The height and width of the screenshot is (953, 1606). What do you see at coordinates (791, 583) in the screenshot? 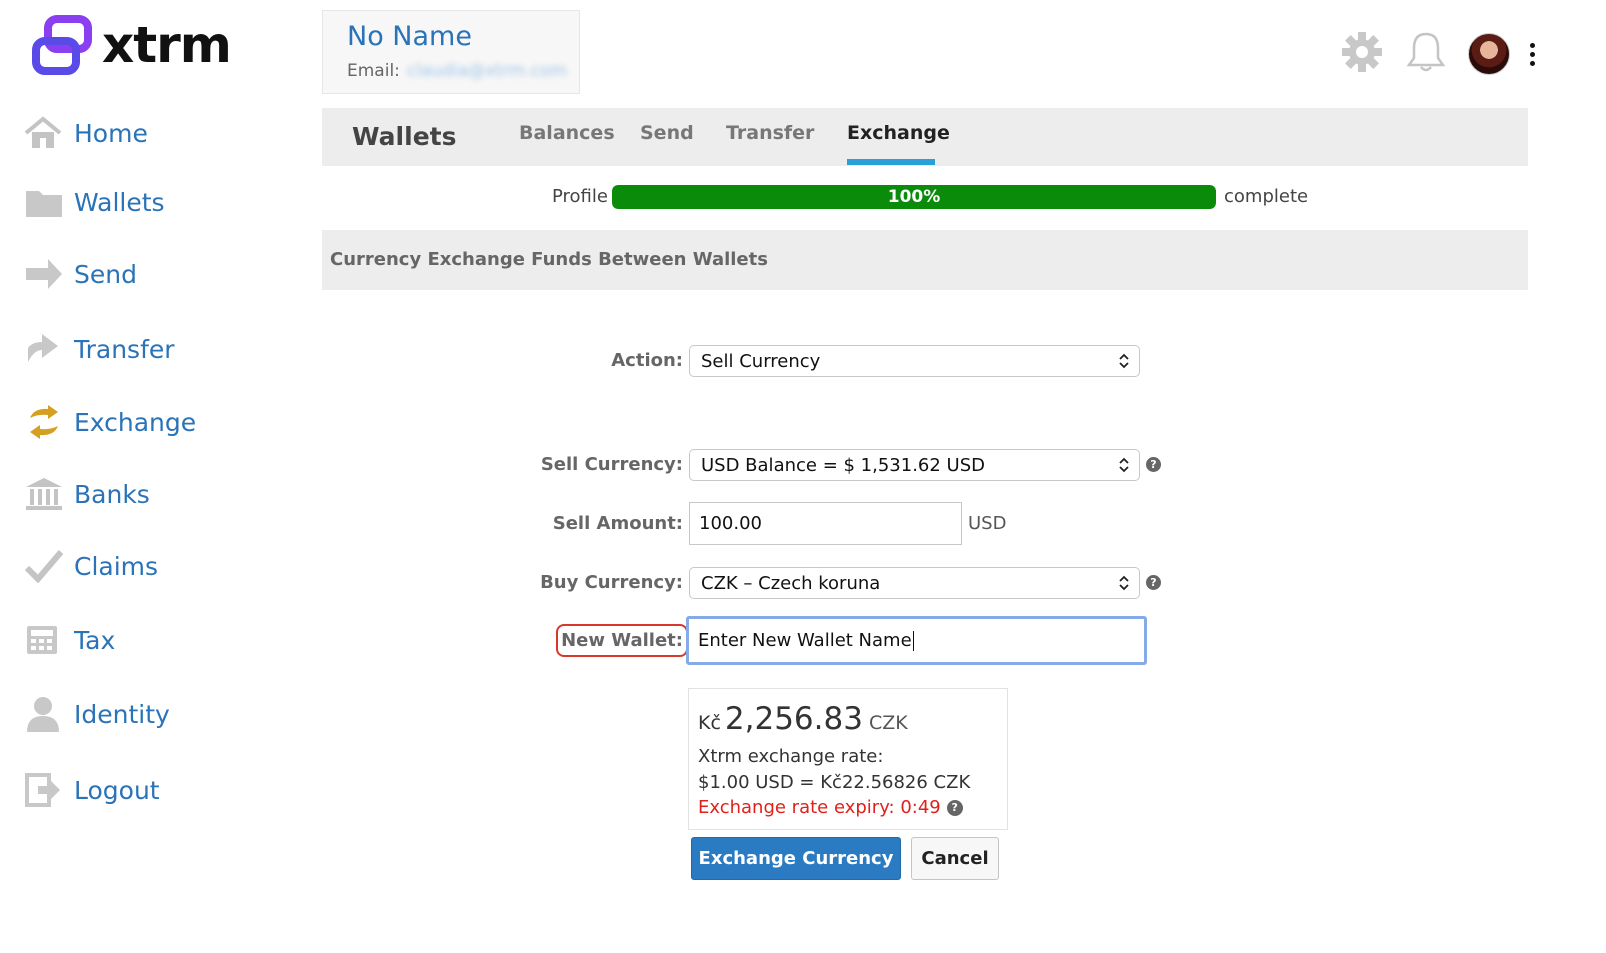
I see `buy-currency-select-value: CZK – Czech koruna` at bounding box center [791, 583].